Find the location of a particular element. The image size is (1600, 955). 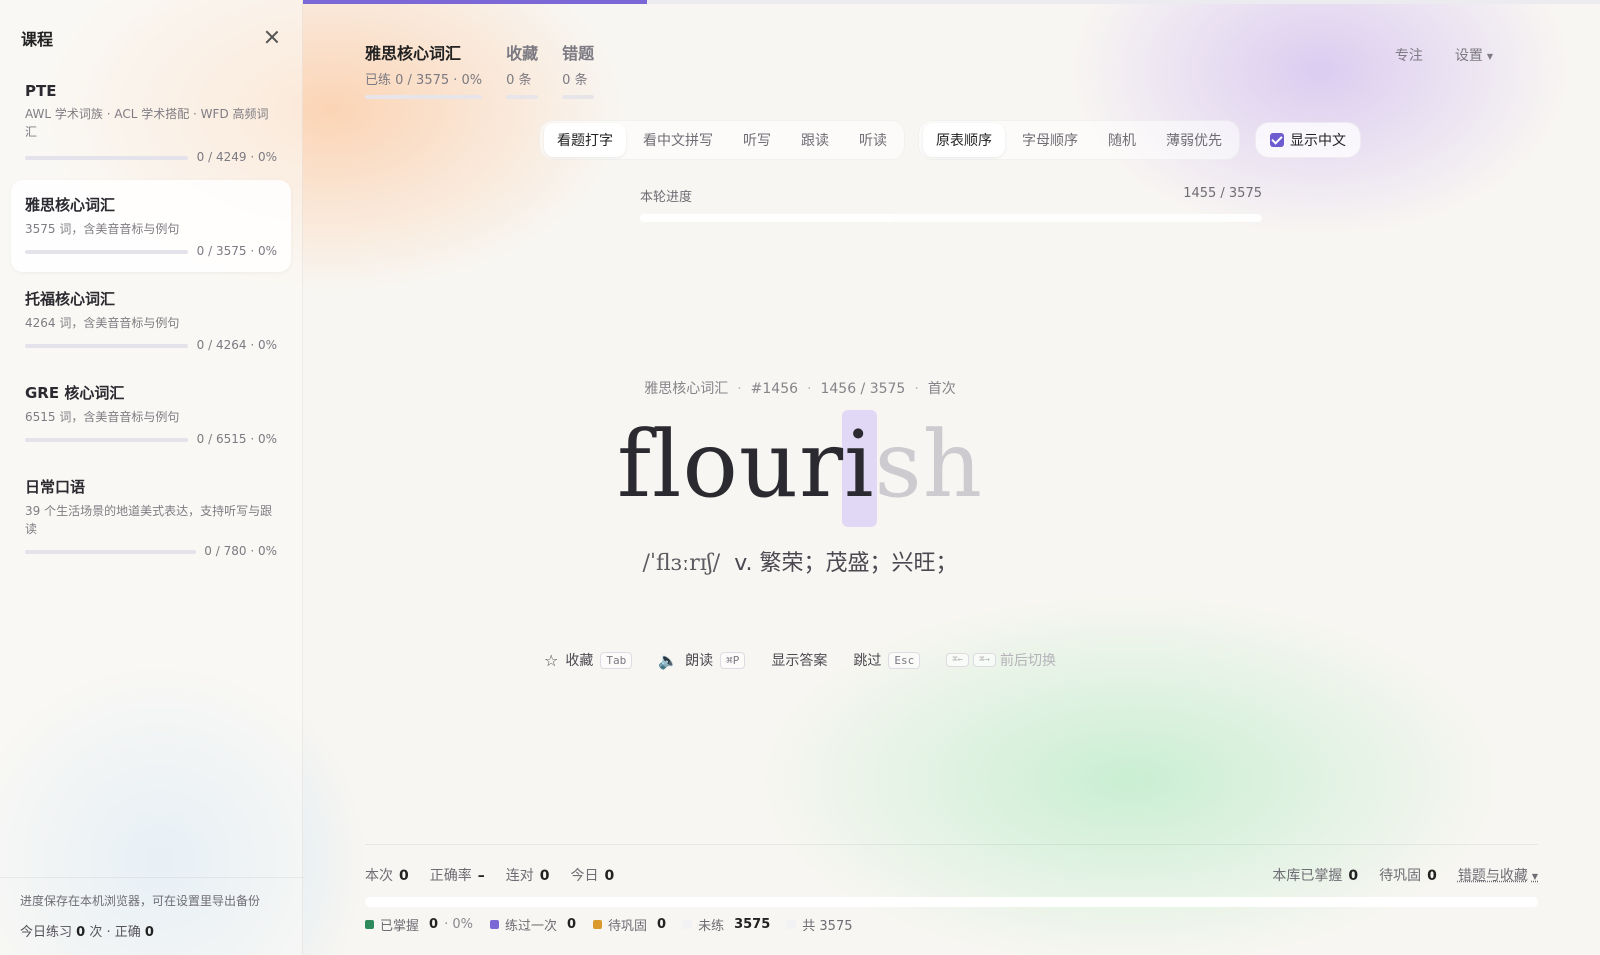

today-summary: 今日练习 0 次 · 正确 0 is located at coordinates (151, 930).